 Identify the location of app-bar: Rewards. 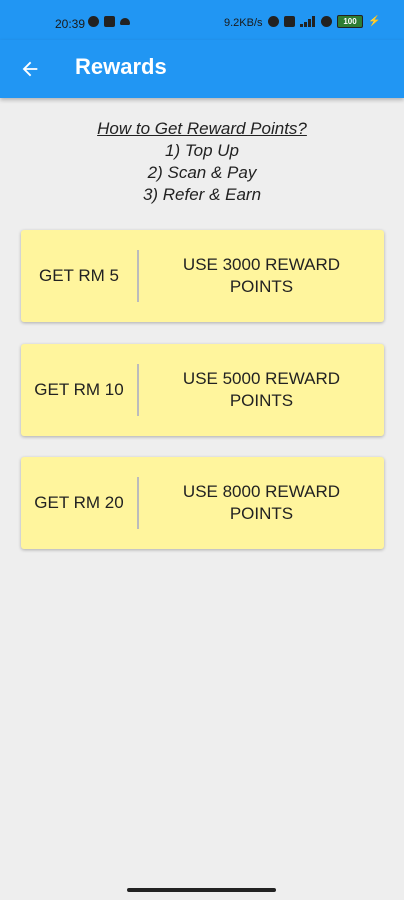
(202, 69).